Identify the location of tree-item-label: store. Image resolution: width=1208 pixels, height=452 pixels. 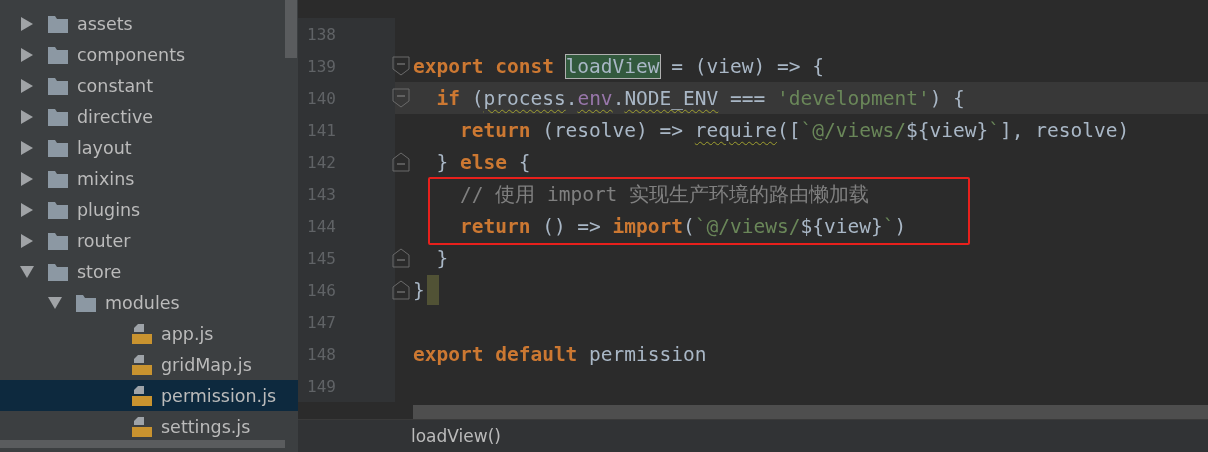
(99, 271).